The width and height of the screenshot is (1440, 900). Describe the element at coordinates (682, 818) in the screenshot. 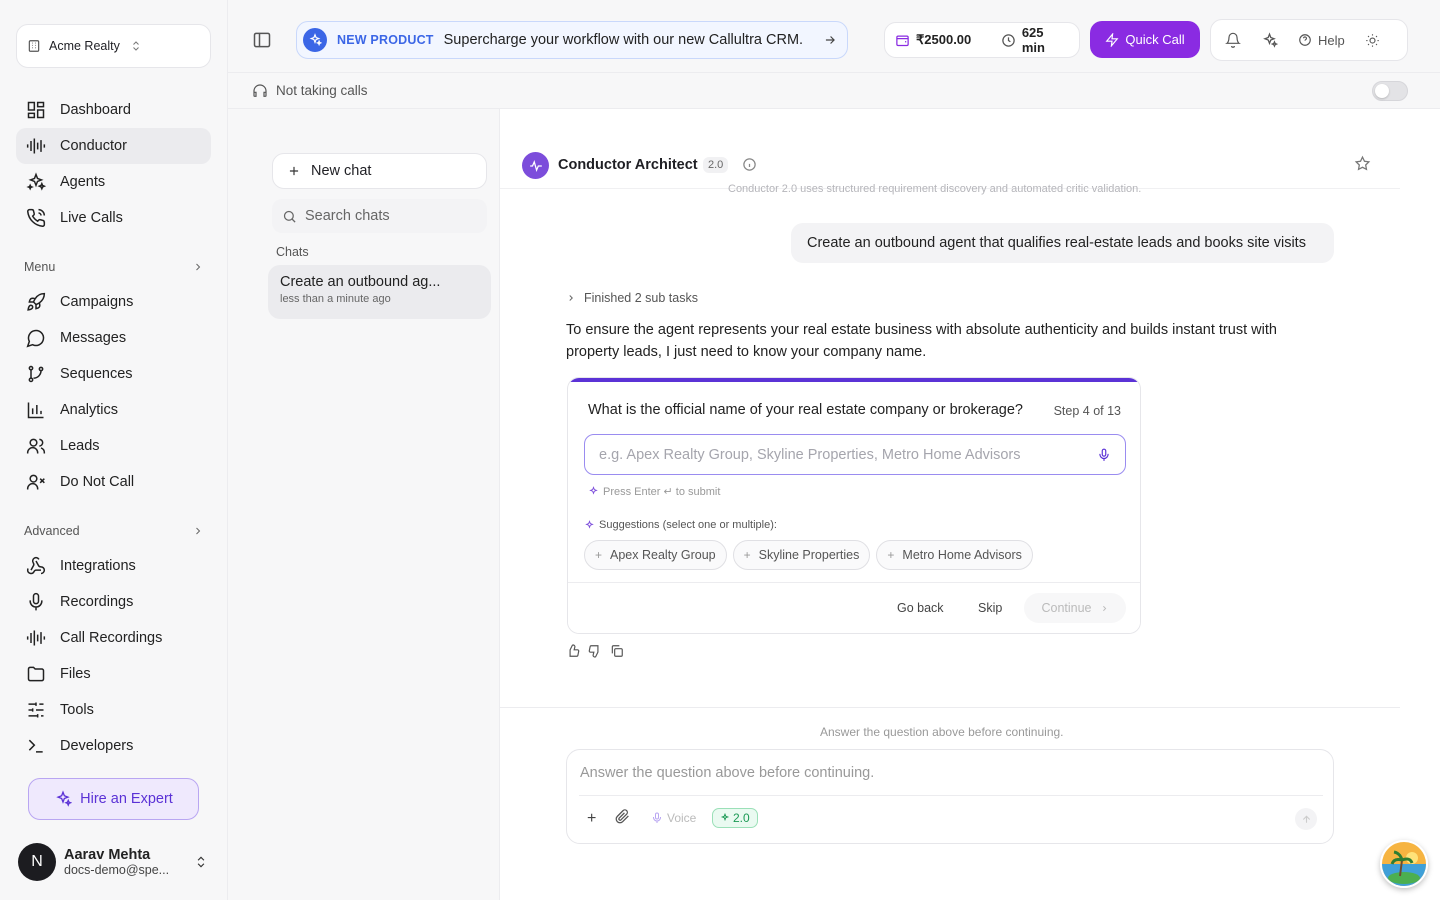

I see `voice-label: Voice` at that location.